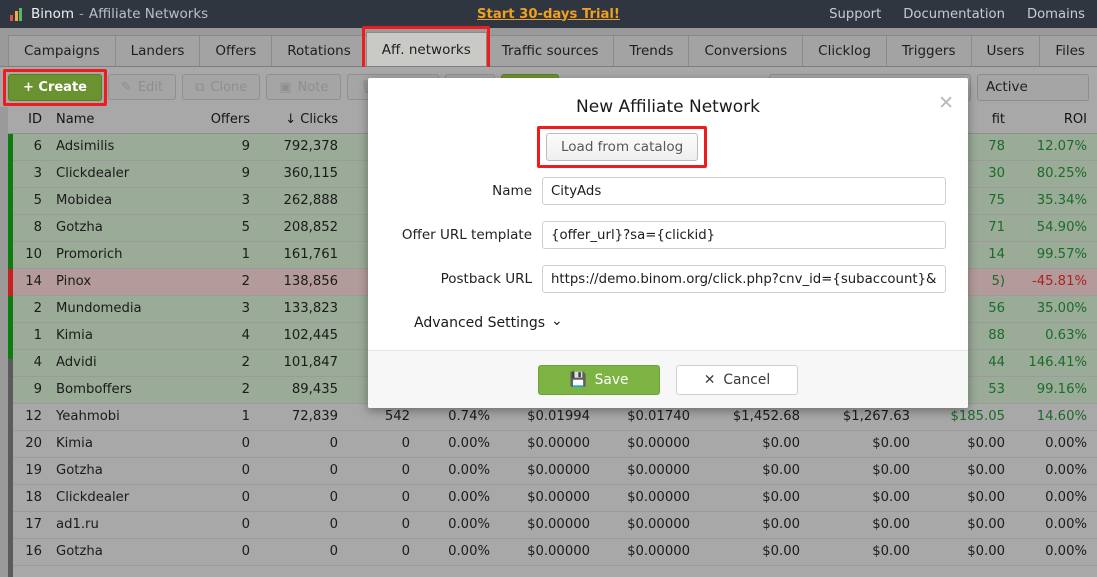  Describe the element at coordinates (967, 471) in the screenshot. I see `cell-profit: $0.00` at that location.